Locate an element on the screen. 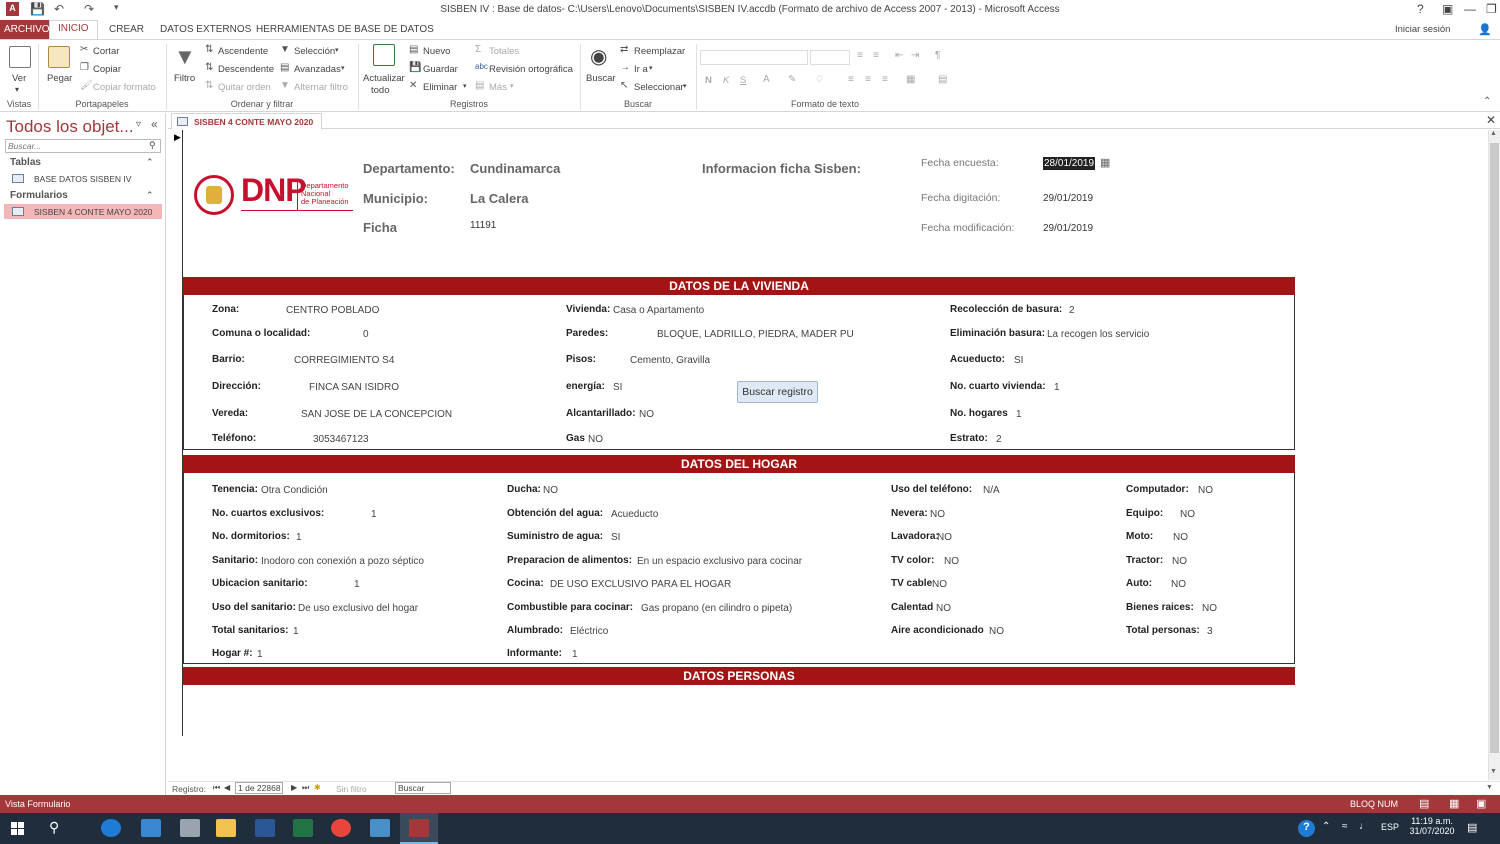 Image resolution: width=1500 pixels, height=844 pixels. italic-button: K is located at coordinates (726, 80).